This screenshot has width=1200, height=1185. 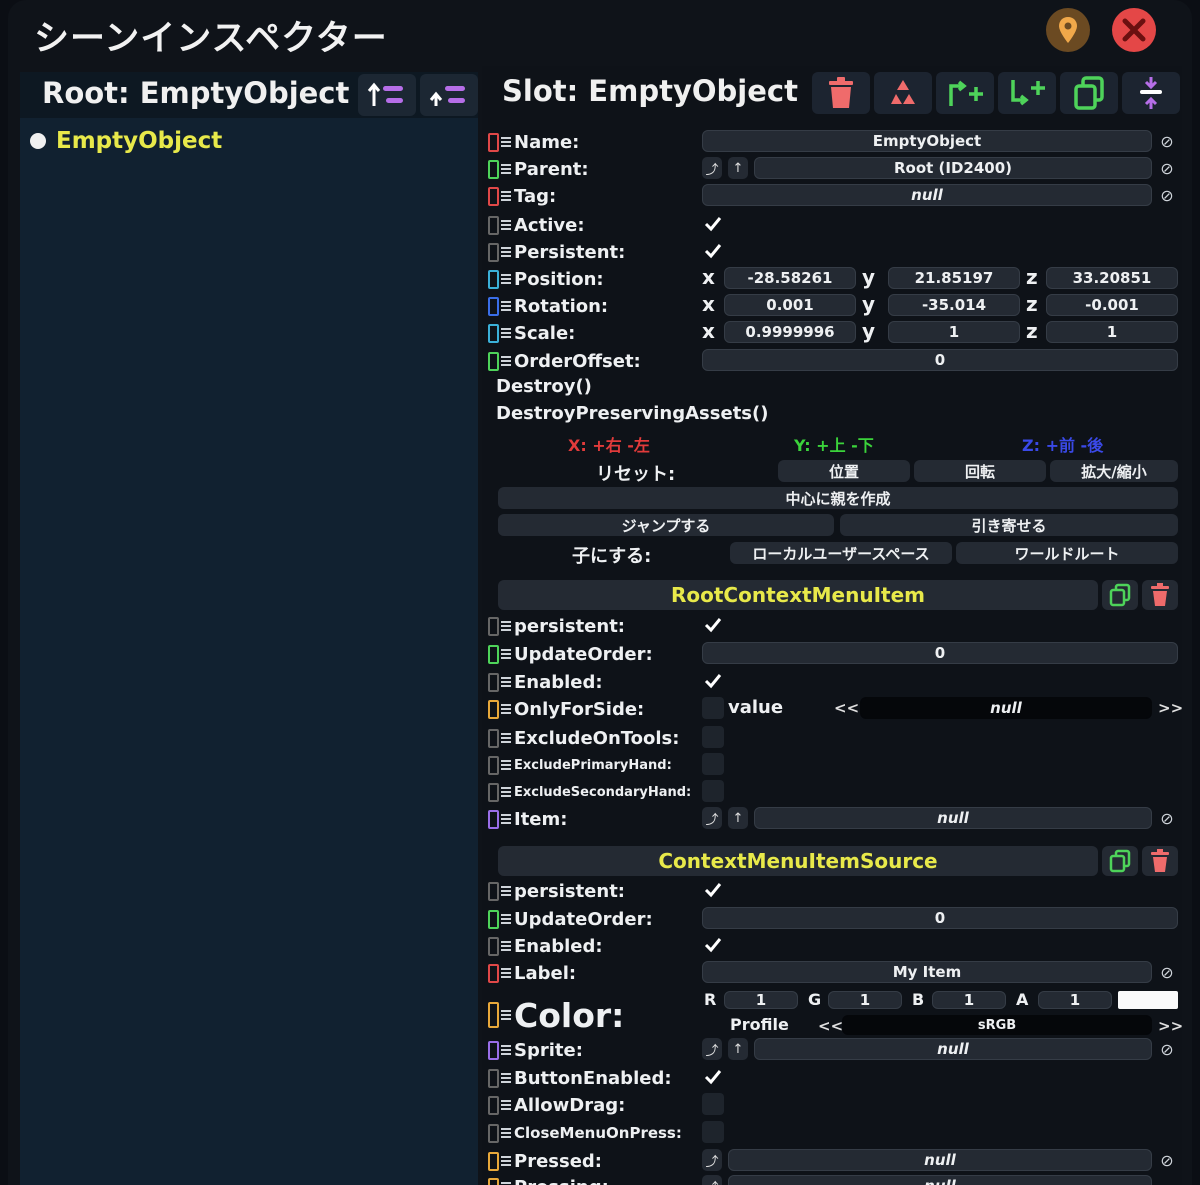 I want to click on pin-button, so click(x=1068, y=30).